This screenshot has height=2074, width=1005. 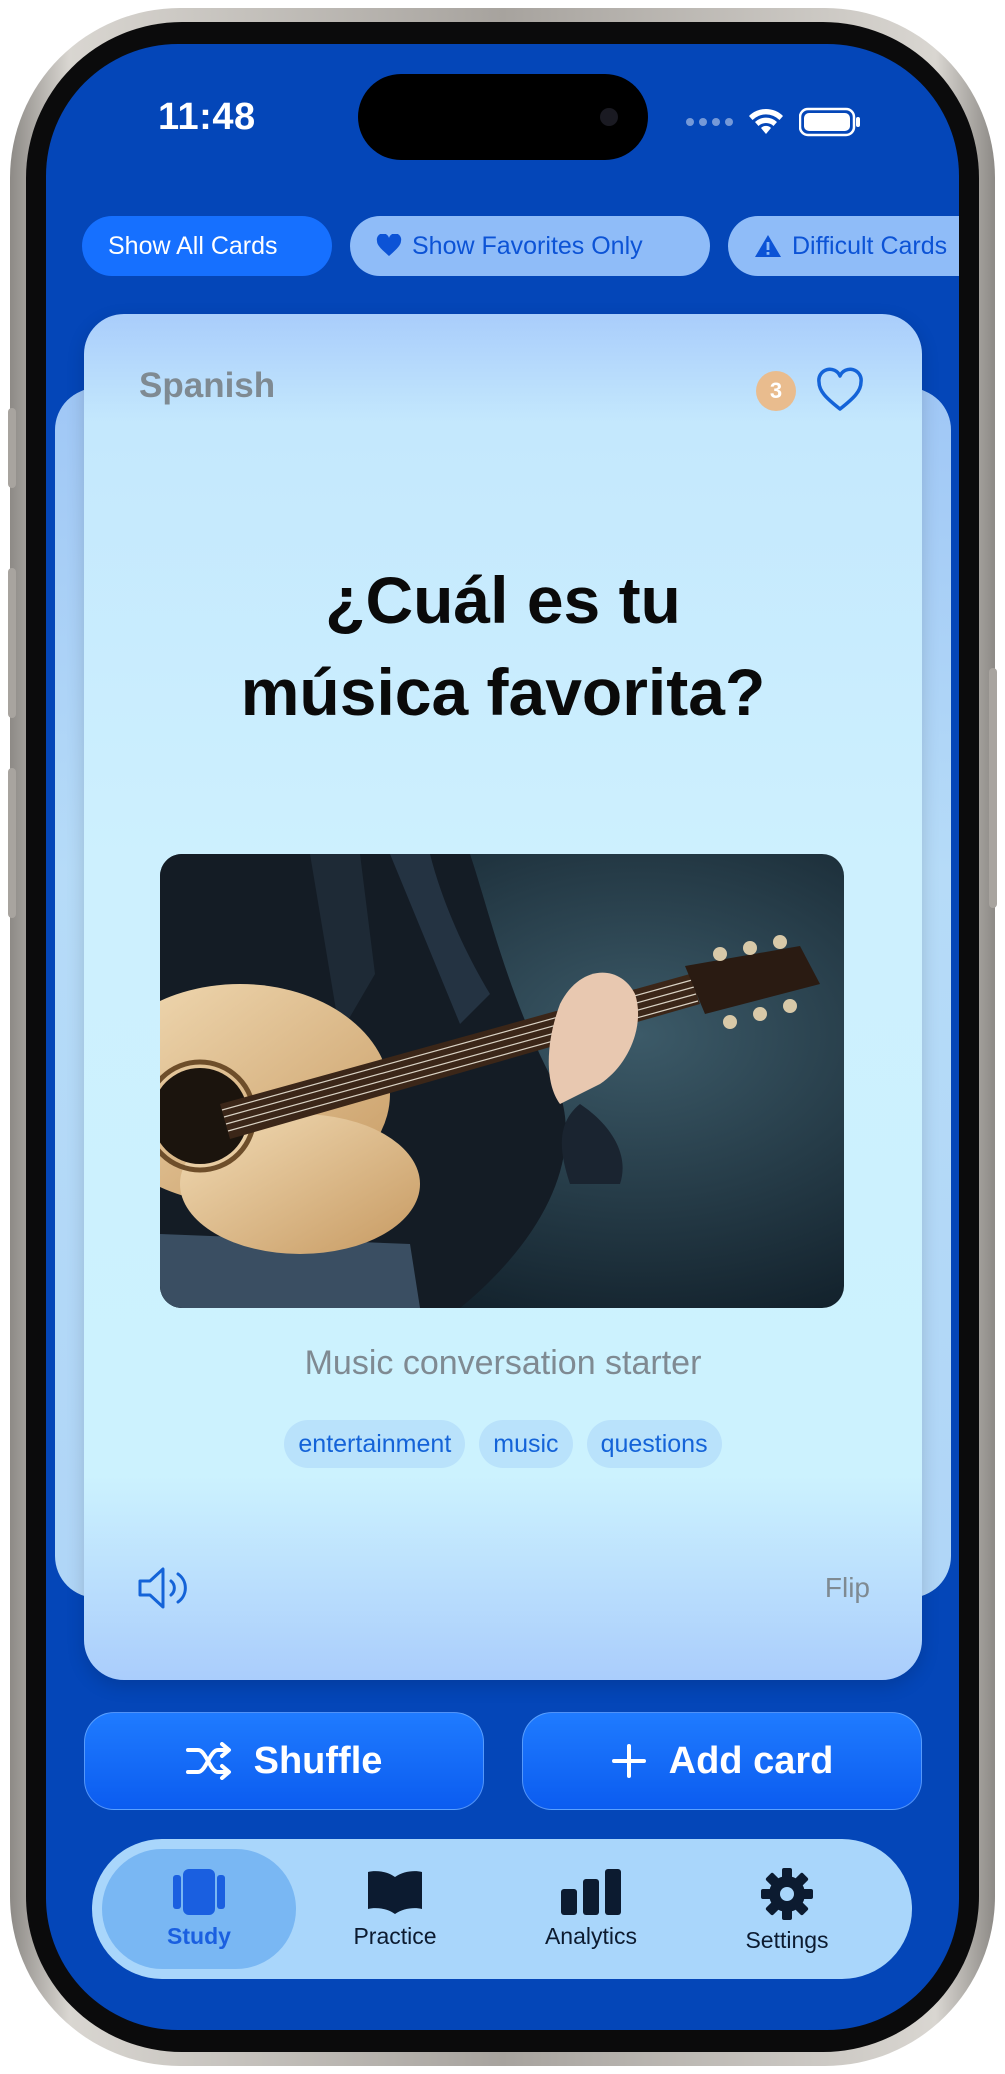 What do you see at coordinates (503, 600) in the screenshot?
I see `question-line-1: ¿Cuál es tu` at bounding box center [503, 600].